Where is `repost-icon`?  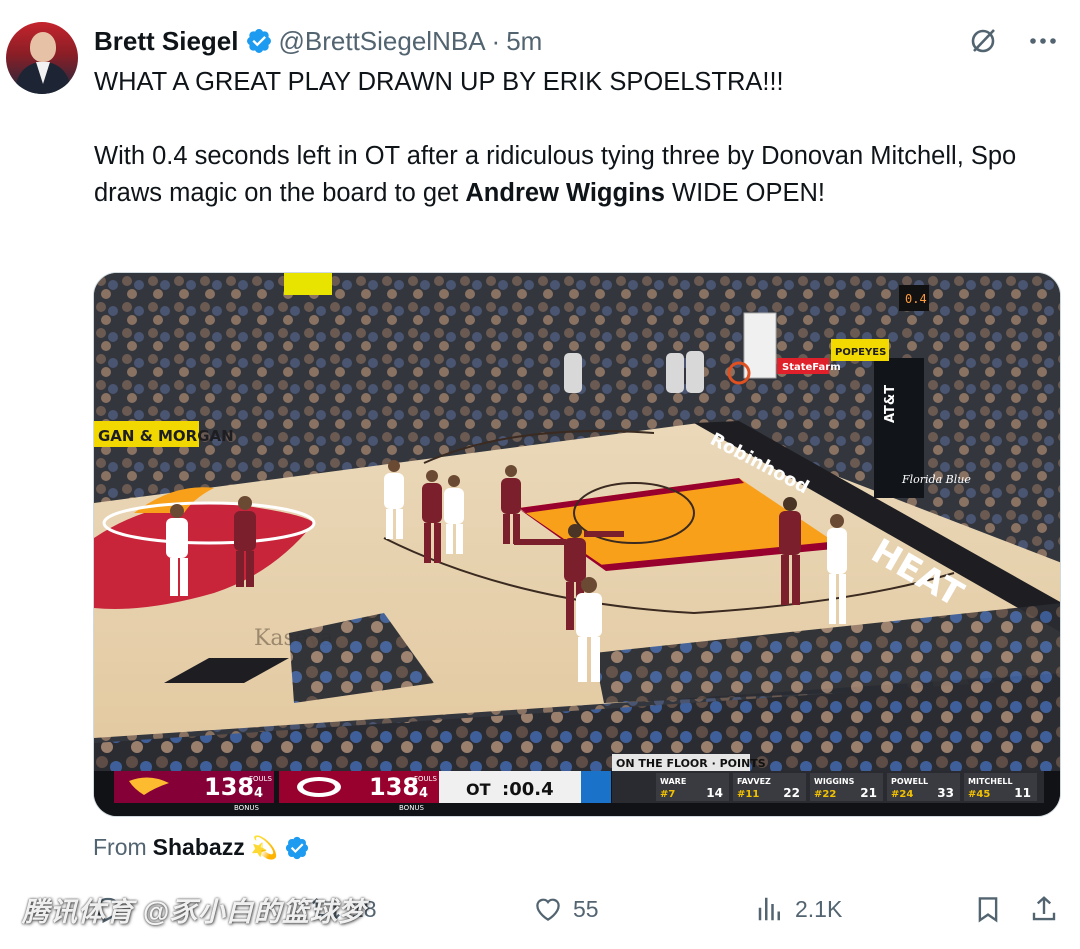
repost-icon is located at coordinates (326, 909).